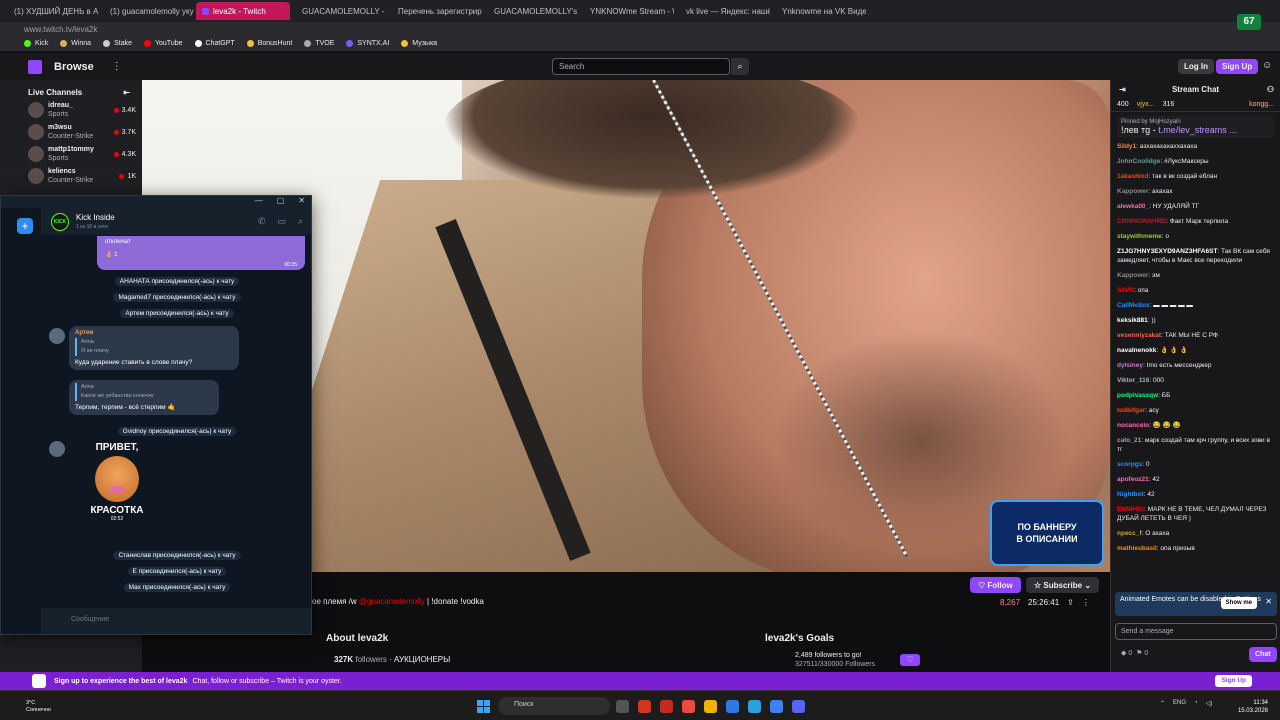  Describe the element at coordinates (163, 43) in the screenshot. I see `bookmark: YouTube` at that location.